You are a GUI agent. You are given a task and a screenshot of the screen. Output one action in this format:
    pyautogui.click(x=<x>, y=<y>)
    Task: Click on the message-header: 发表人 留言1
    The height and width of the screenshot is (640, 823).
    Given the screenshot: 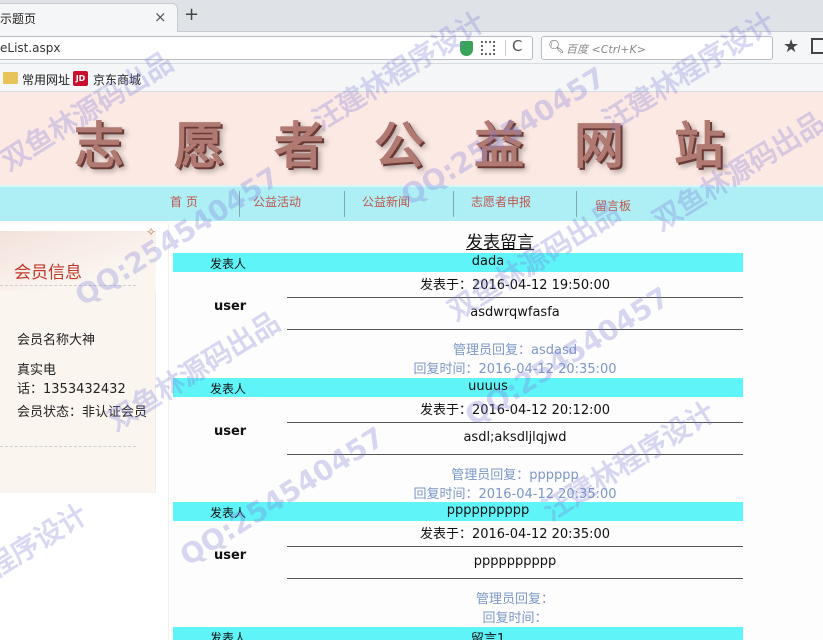 What is the action you would take?
    pyautogui.click(x=458, y=633)
    